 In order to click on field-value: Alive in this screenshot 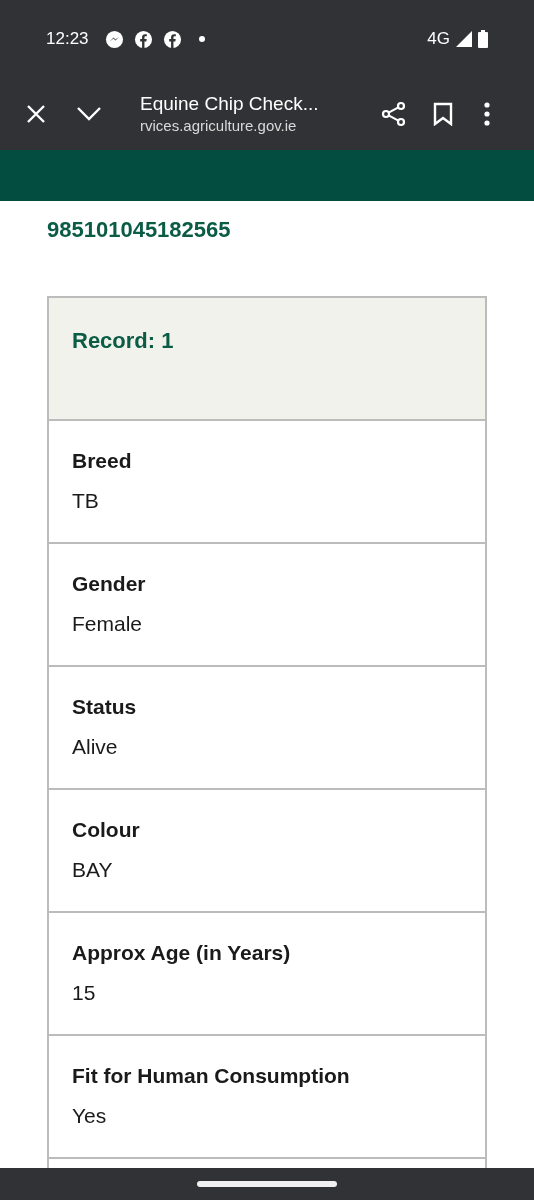, I will do `click(95, 747)`.